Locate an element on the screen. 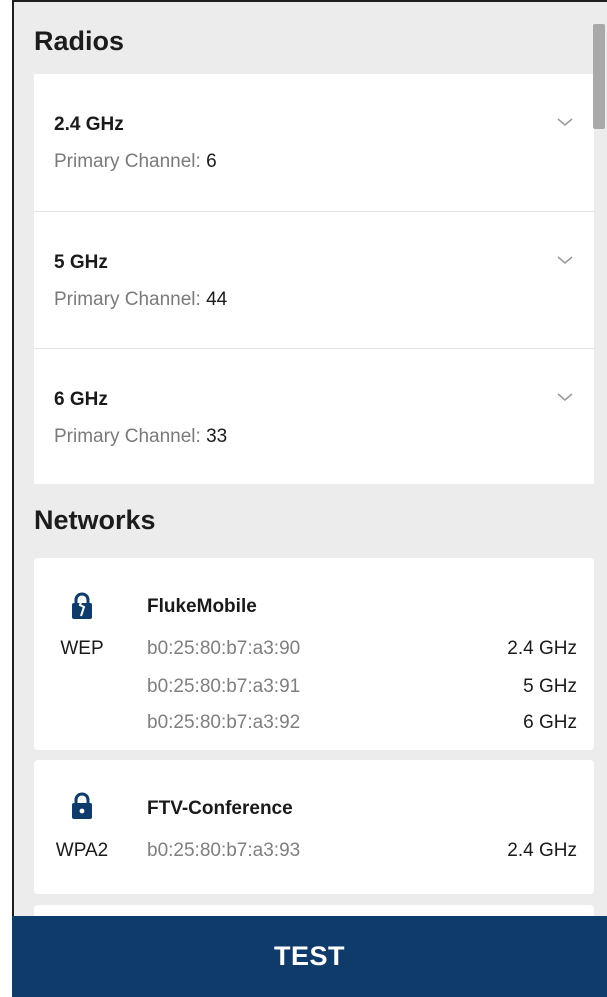 This screenshot has height=997, width=607. lock-icon is located at coordinates (82, 805).